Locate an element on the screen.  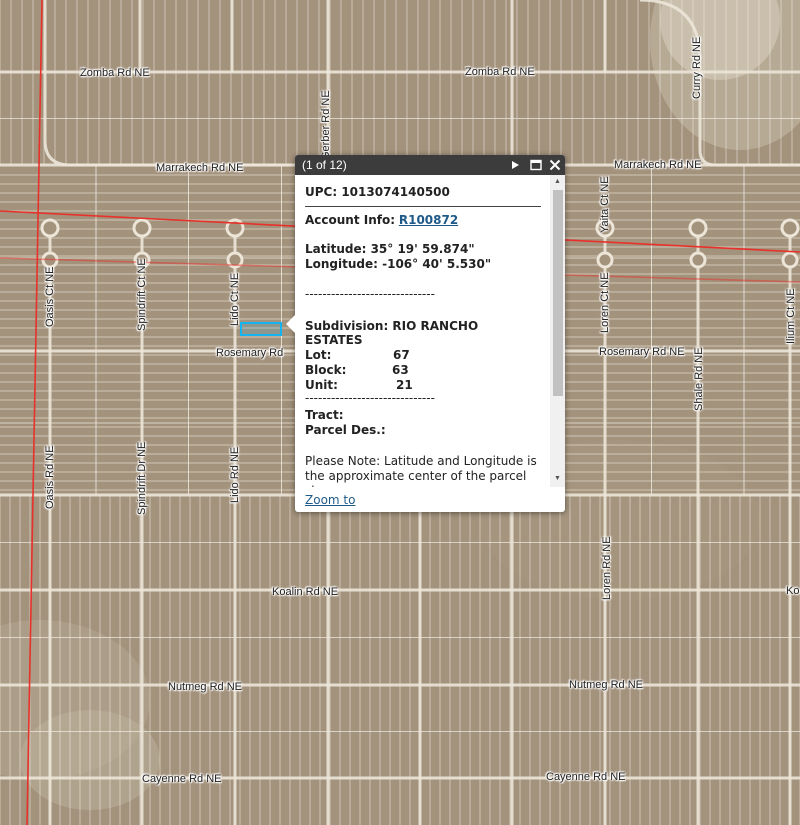
road-label-partial: Ko is located at coordinates (793, 591).